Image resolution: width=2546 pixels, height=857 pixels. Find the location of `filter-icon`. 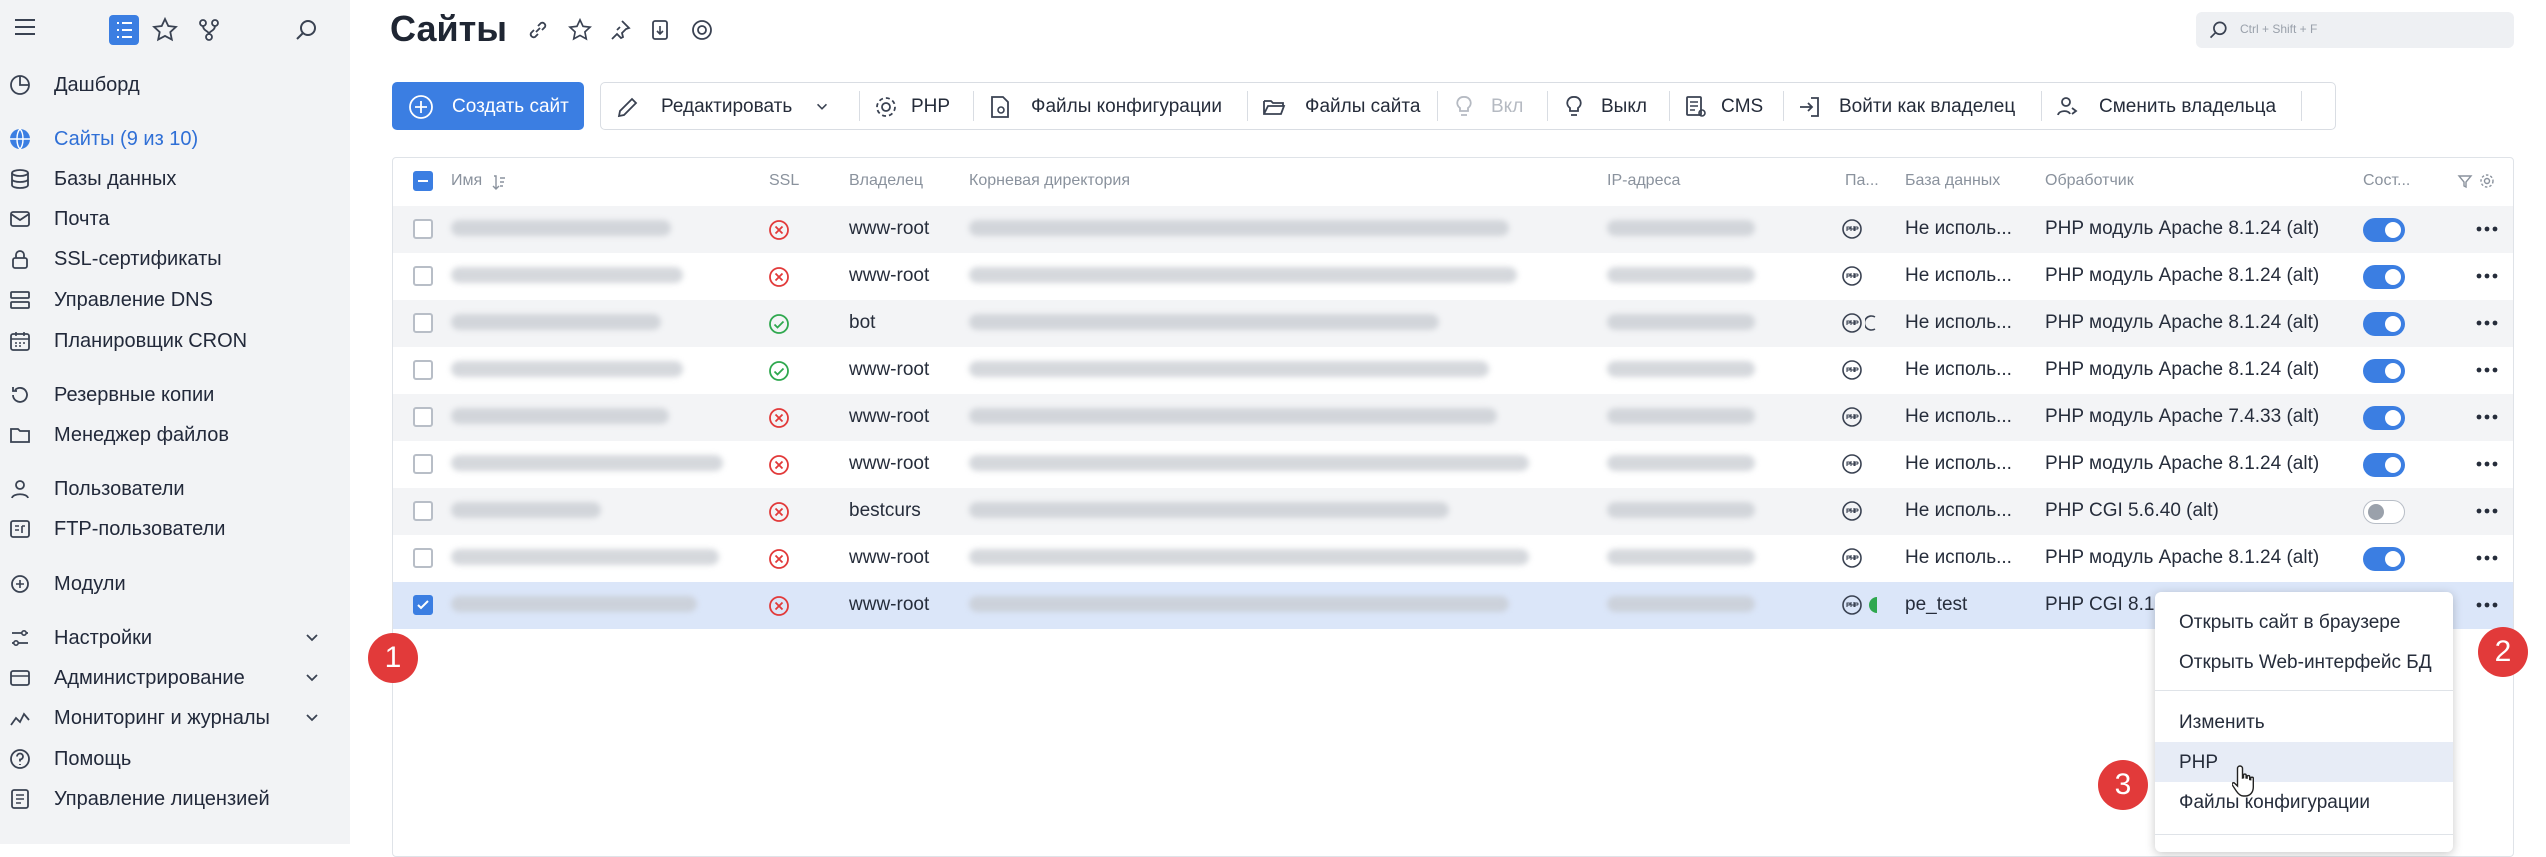

filter-icon is located at coordinates (2465, 181).